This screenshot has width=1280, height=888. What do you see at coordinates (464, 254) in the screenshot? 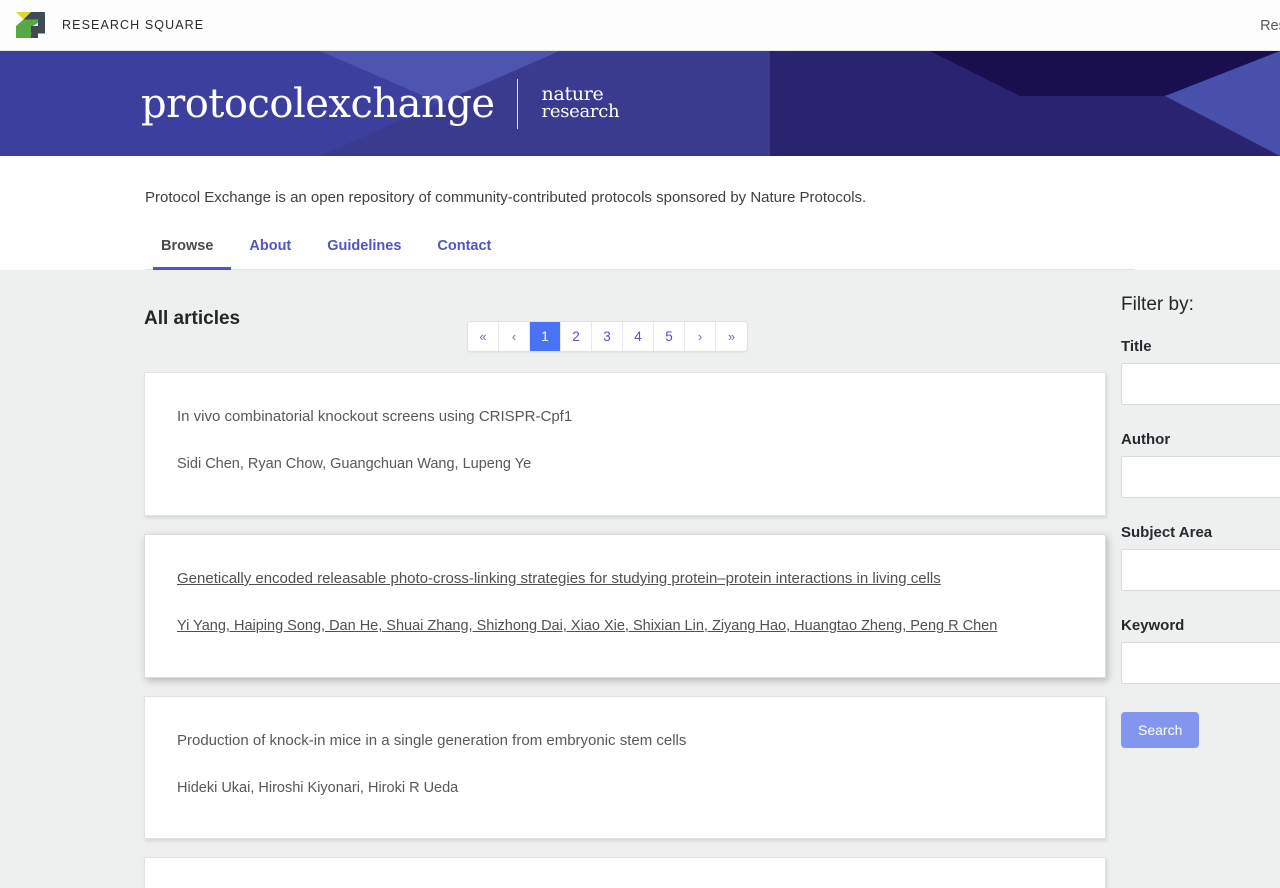
I see `tab-contact: Contact` at bounding box center [464, 254].